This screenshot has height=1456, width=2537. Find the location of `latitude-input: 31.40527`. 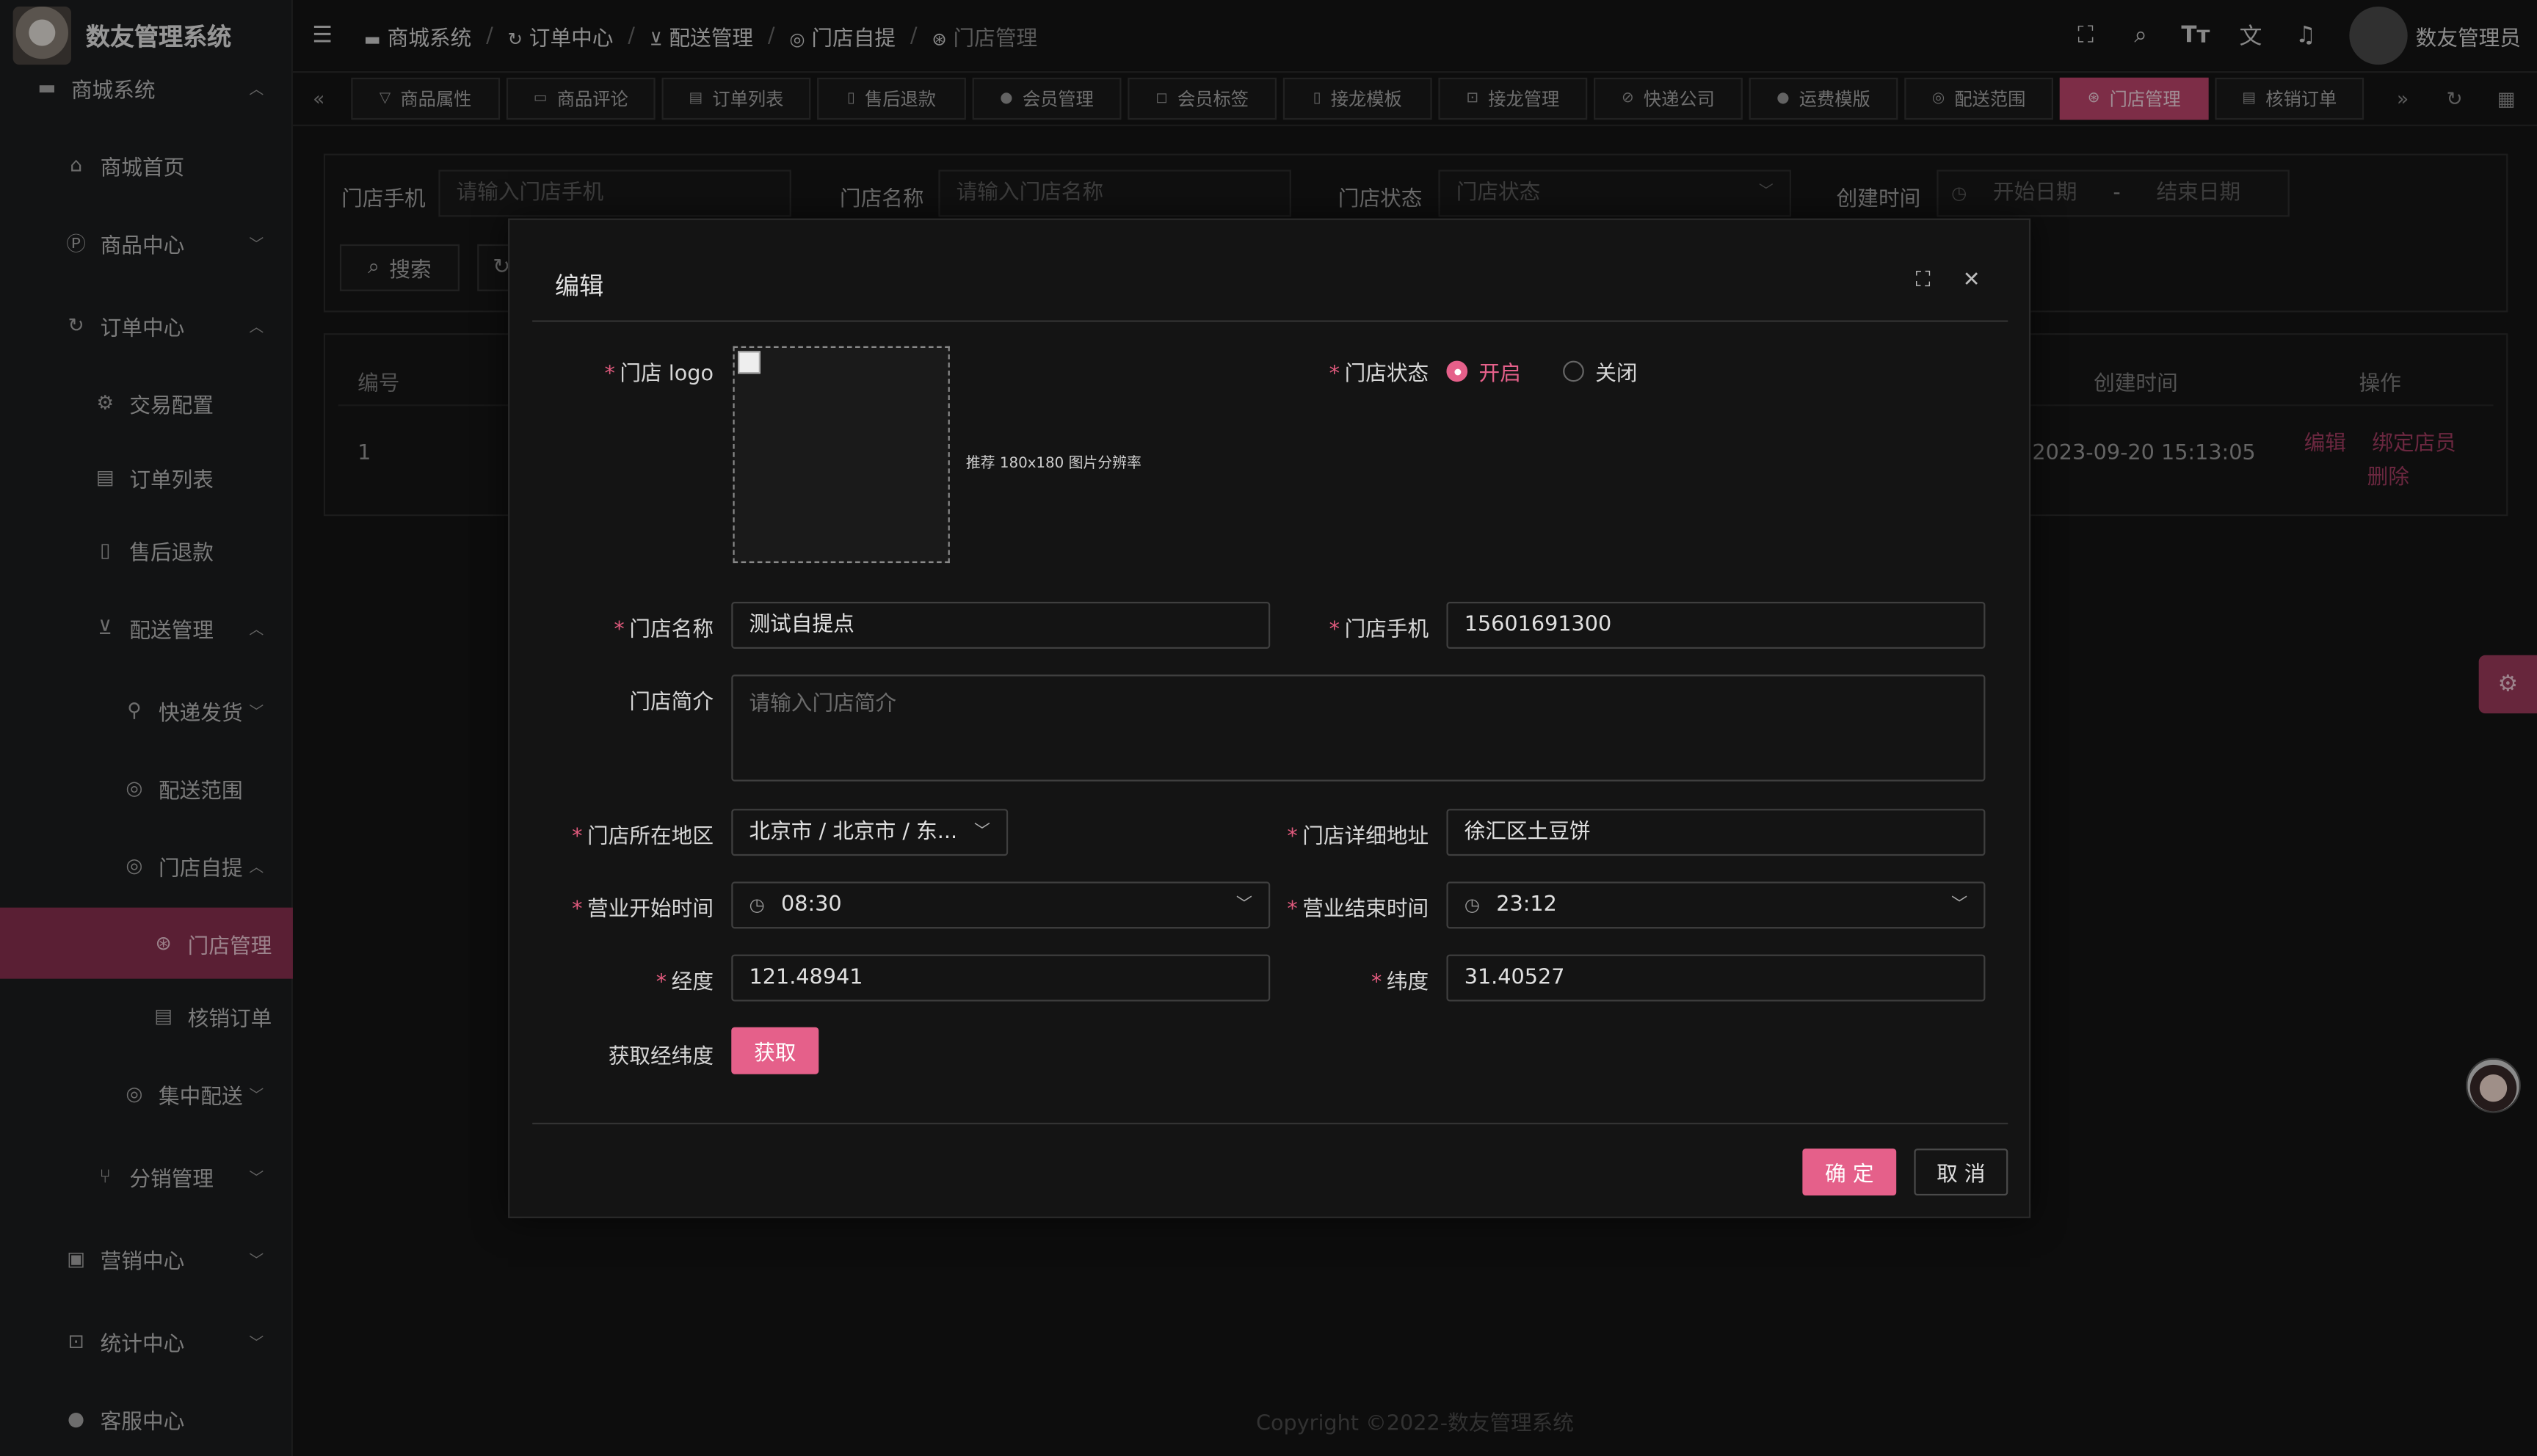

latitude-input: 31.40527 is located at coordinates (1716, 978).